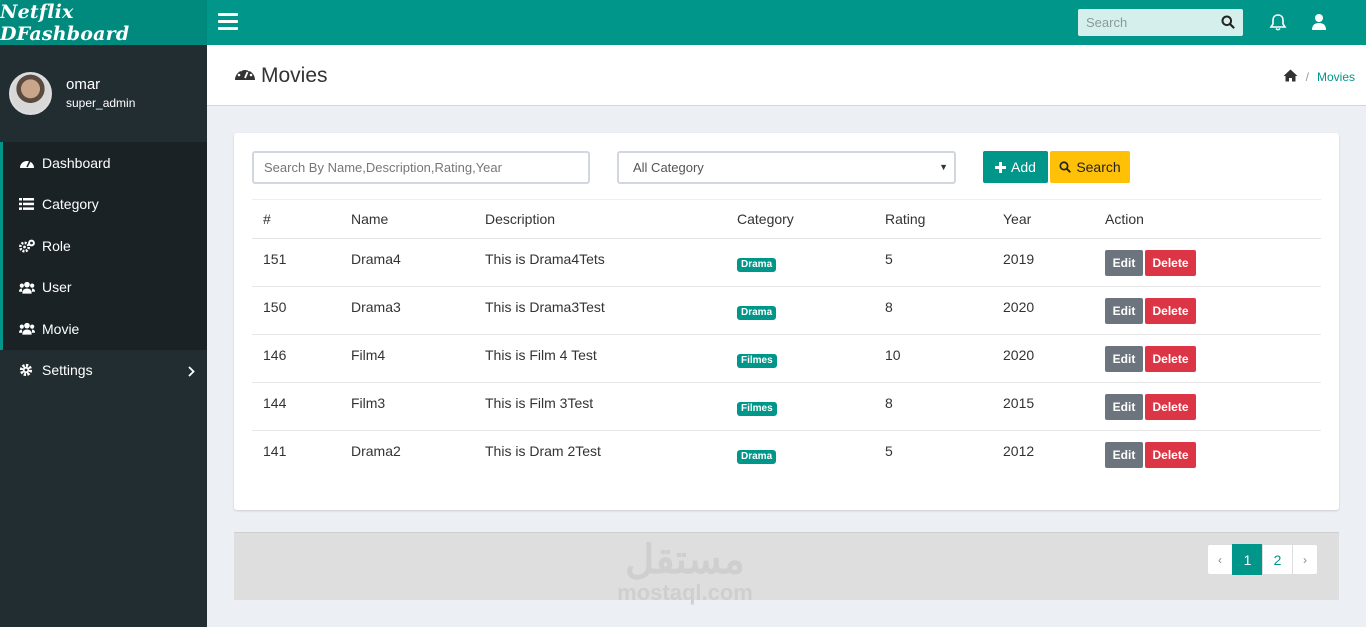 Image resolution: width=1366 pixels, height=627 pixels. Describe the element at coordinates (668, 167) in the screenshot. I see `category-select-value: All Category` at that location.